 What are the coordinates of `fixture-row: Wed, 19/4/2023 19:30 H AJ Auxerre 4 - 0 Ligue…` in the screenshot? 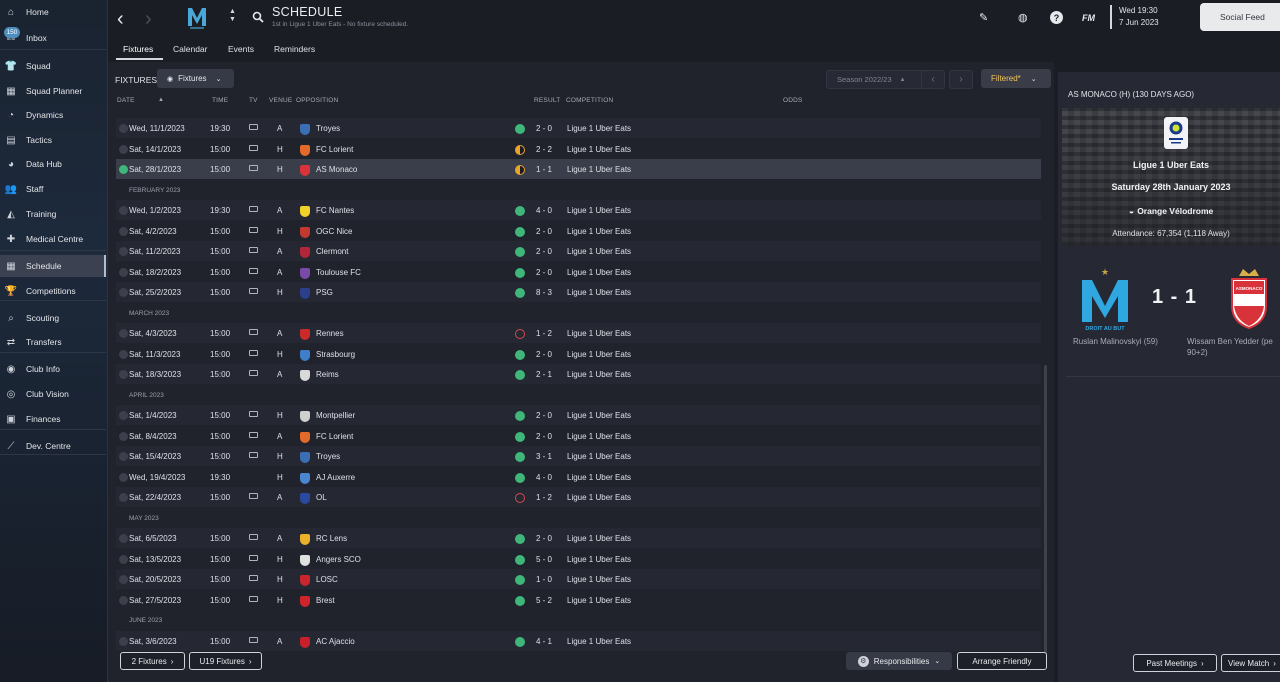 It's located at (578, 477).